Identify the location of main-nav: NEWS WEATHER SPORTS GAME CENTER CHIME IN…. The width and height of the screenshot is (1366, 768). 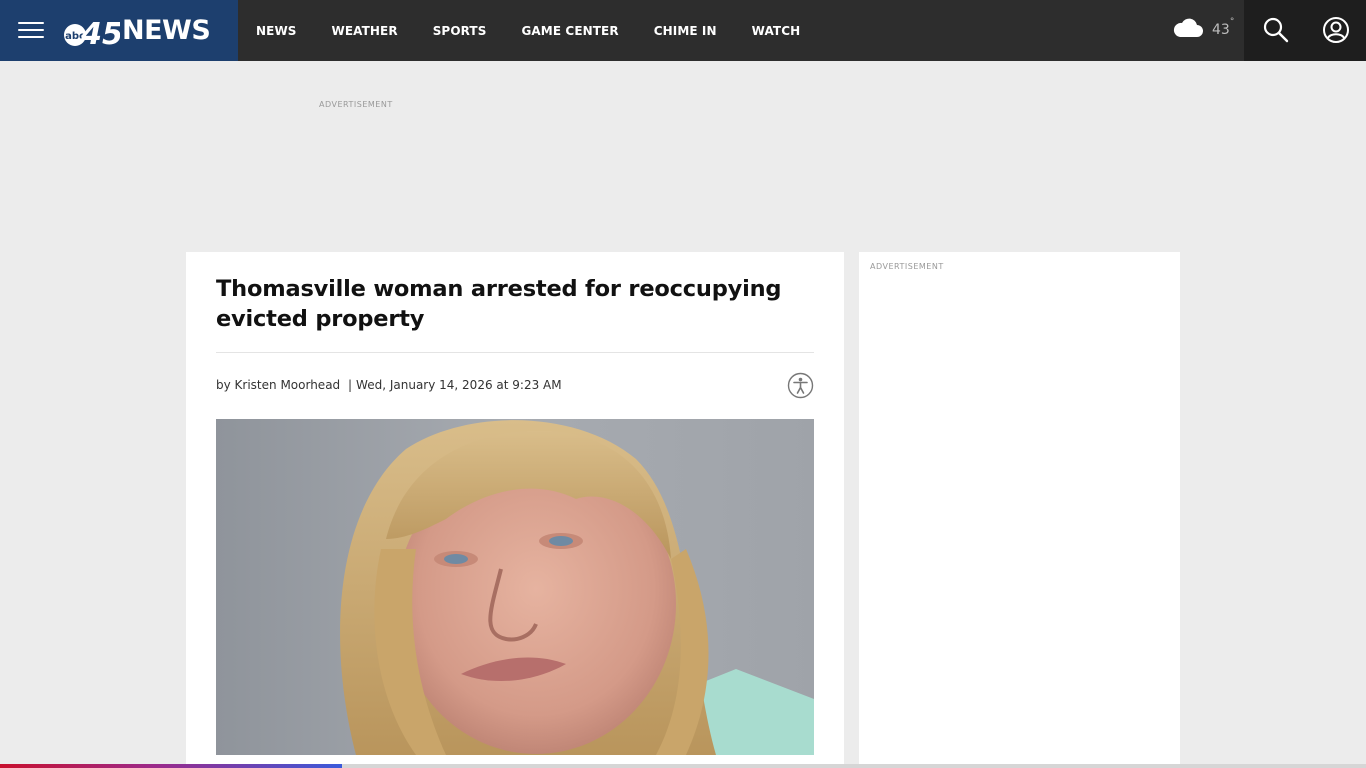
(545, 30).